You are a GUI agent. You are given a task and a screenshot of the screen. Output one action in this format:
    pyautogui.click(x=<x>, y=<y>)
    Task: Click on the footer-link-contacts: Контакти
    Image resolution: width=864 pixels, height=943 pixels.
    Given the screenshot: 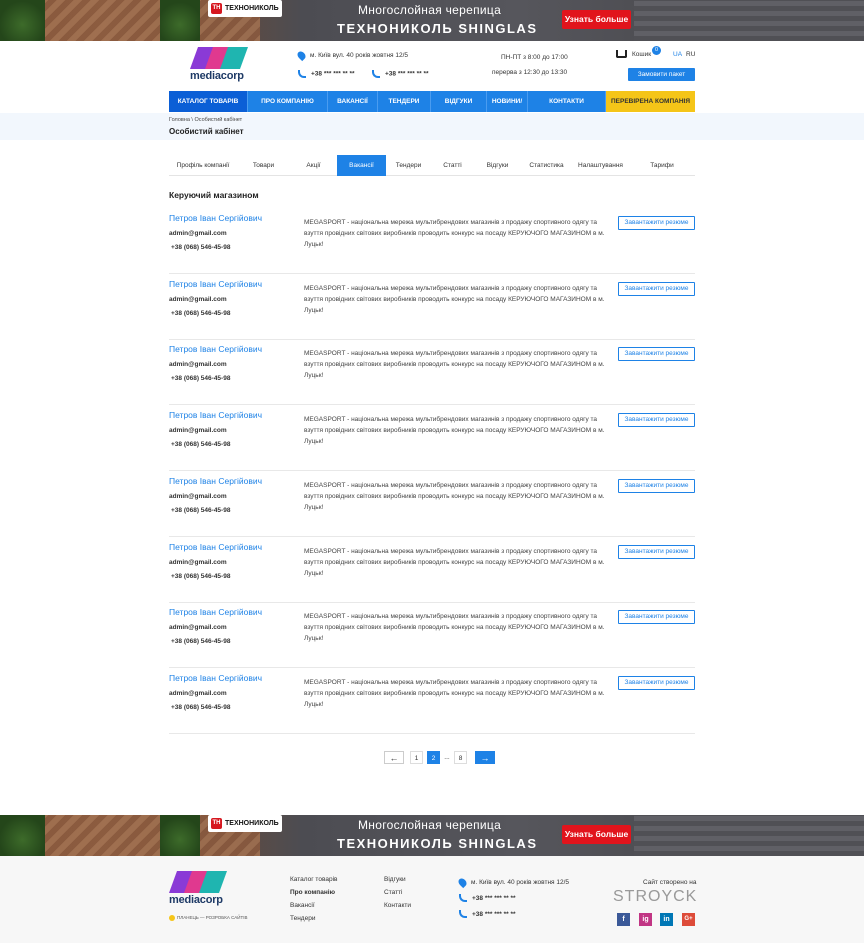 What is the action you would take?
    pyautogui.click(x=397, y=905)
    